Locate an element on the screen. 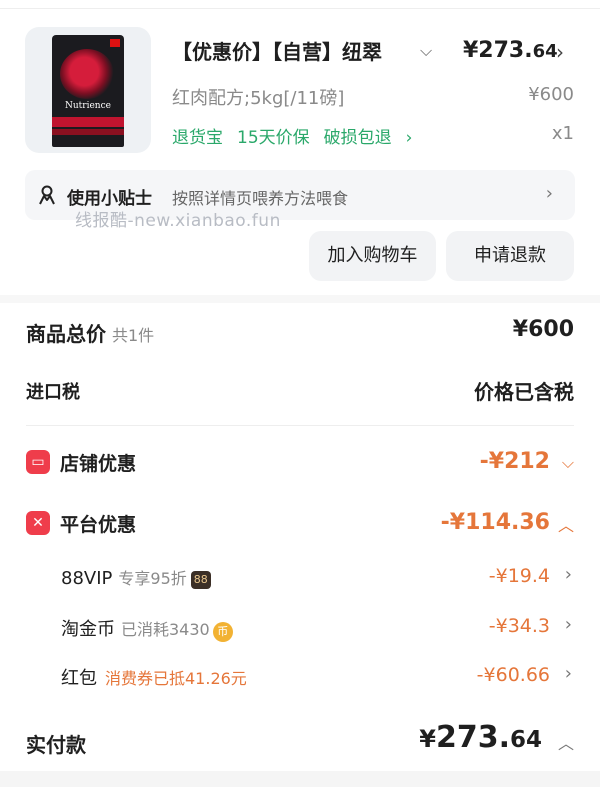 The width and height of the screenshot is (600, 787). bag-art is located at coordinates (87, 74).